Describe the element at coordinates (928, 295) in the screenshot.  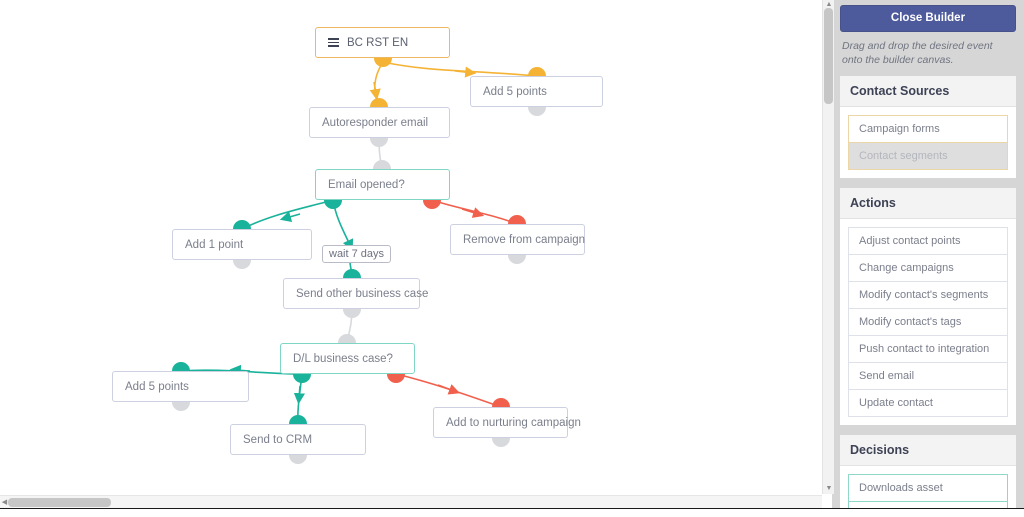
I see `sidebar-item-modify-contacts-segments: Modify contact's segments` at that location.